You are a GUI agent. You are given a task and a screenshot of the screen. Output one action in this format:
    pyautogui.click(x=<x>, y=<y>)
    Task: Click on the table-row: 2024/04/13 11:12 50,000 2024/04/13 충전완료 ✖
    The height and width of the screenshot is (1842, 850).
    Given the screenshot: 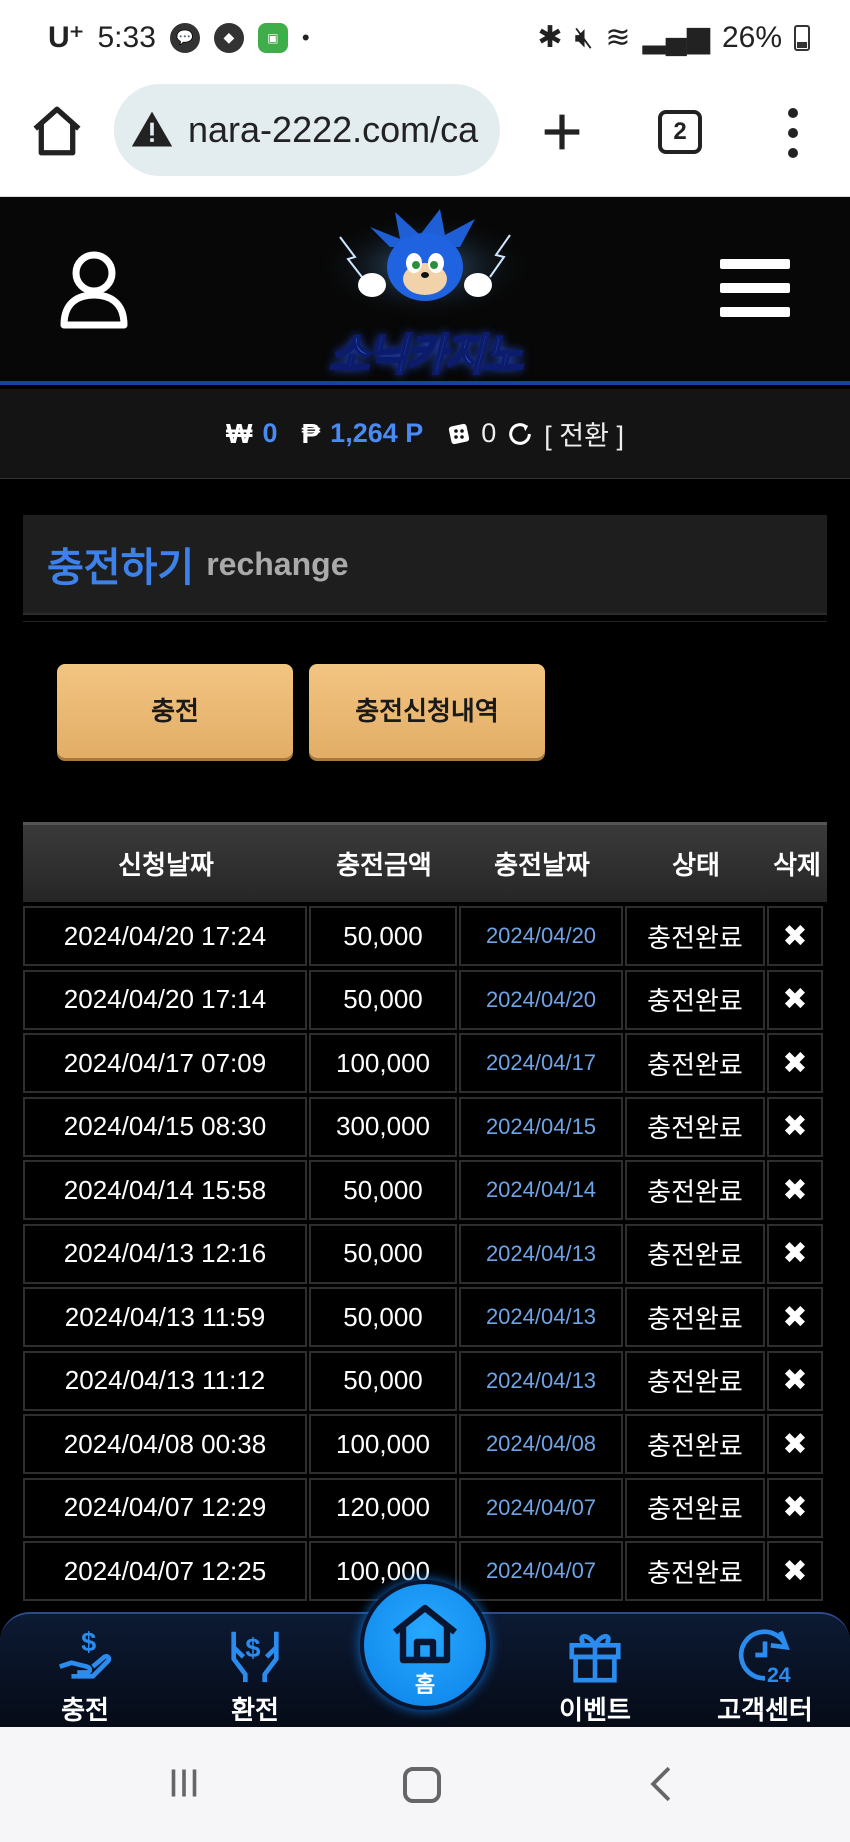 What is the action you would take?
    pyautogui.click(x=425, y=1381)
    